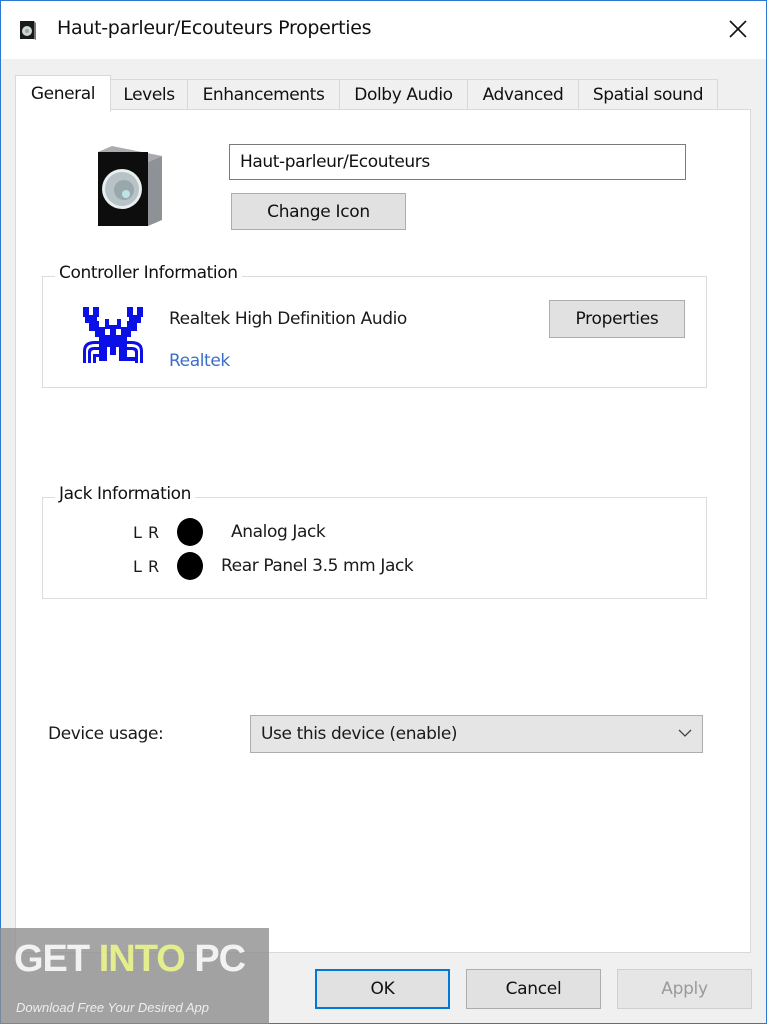 This screenshot has height=1024, width=767. Describe the element at coordinates (215, 959) in the screenshot. I see `watermark-text-pc: PC` at that location.